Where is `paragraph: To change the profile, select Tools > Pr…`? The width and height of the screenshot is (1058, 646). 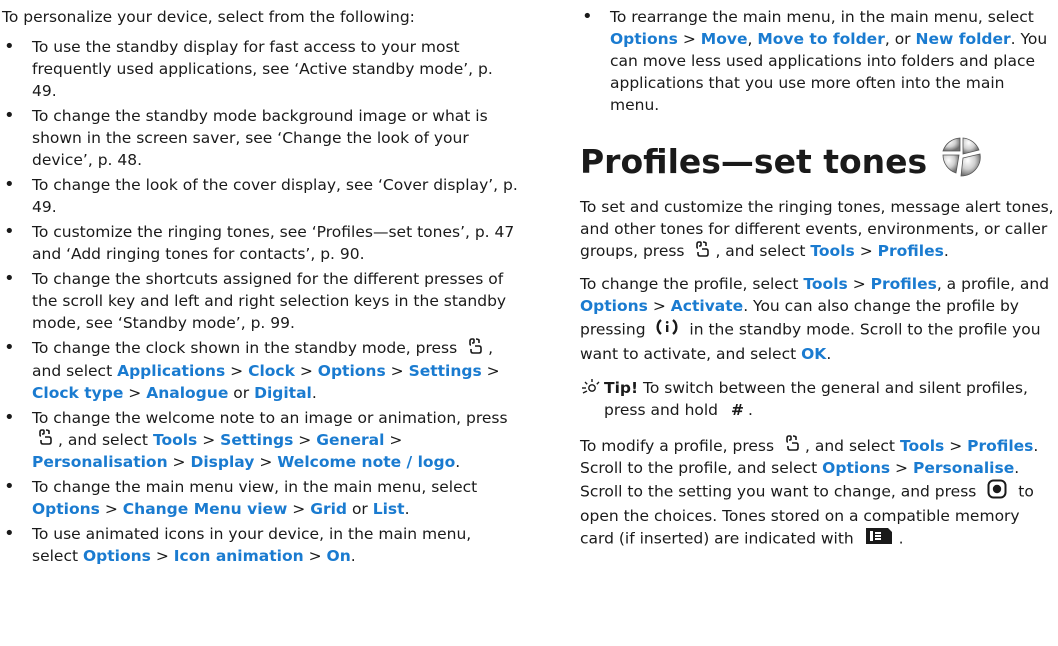 paragraph: To change the profile, select Tools > Pr… is located at coordinates (815, 318).